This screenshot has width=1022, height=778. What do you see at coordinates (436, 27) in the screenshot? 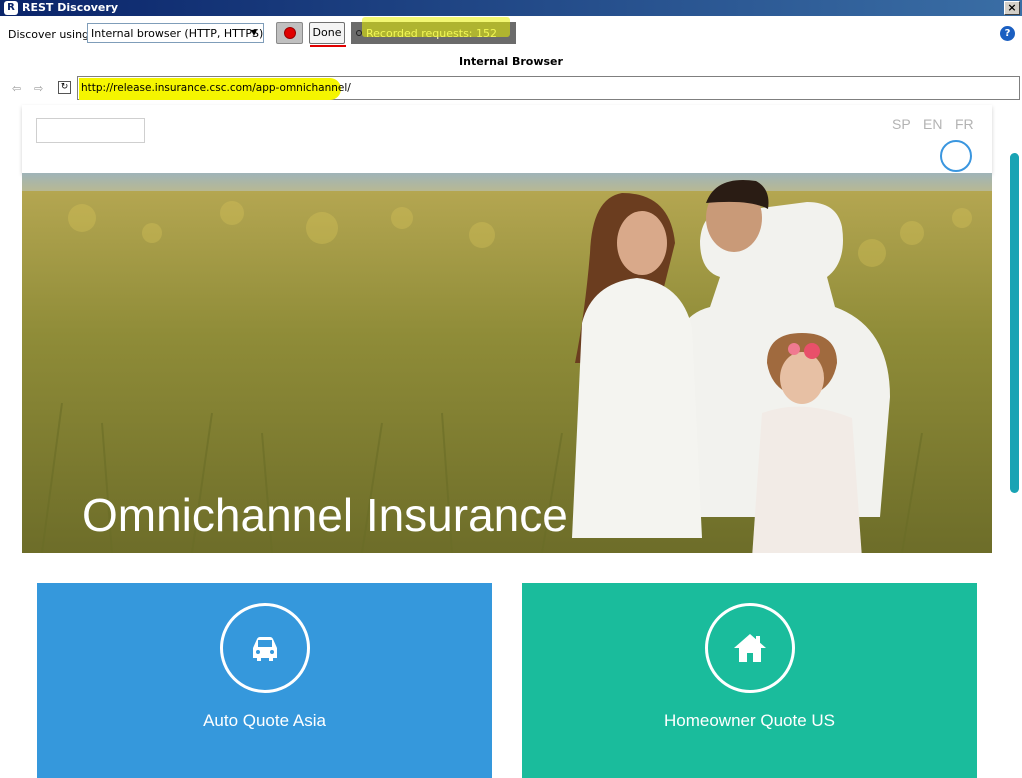
I see `recorded-highlight-annotation` at bounding box center [436, 27].